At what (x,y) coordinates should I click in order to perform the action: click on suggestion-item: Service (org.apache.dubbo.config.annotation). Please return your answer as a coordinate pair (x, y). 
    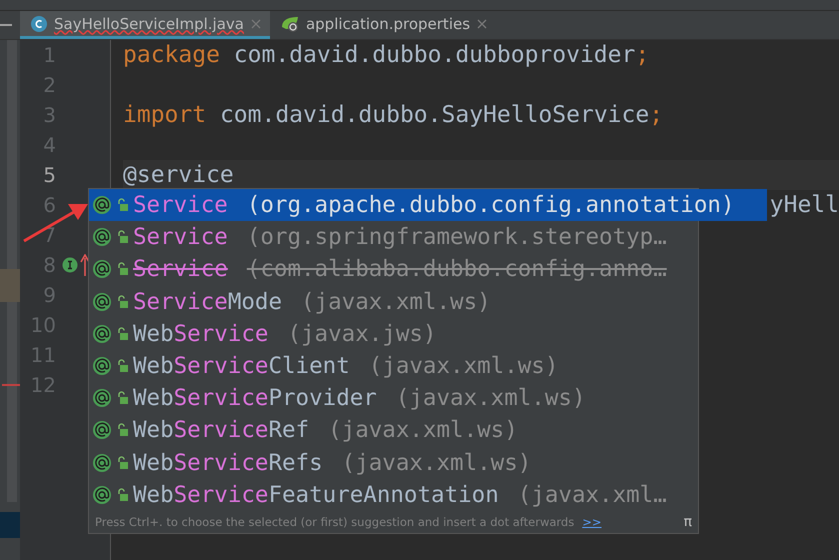
    Looking at the image, I should click on (428, 205).